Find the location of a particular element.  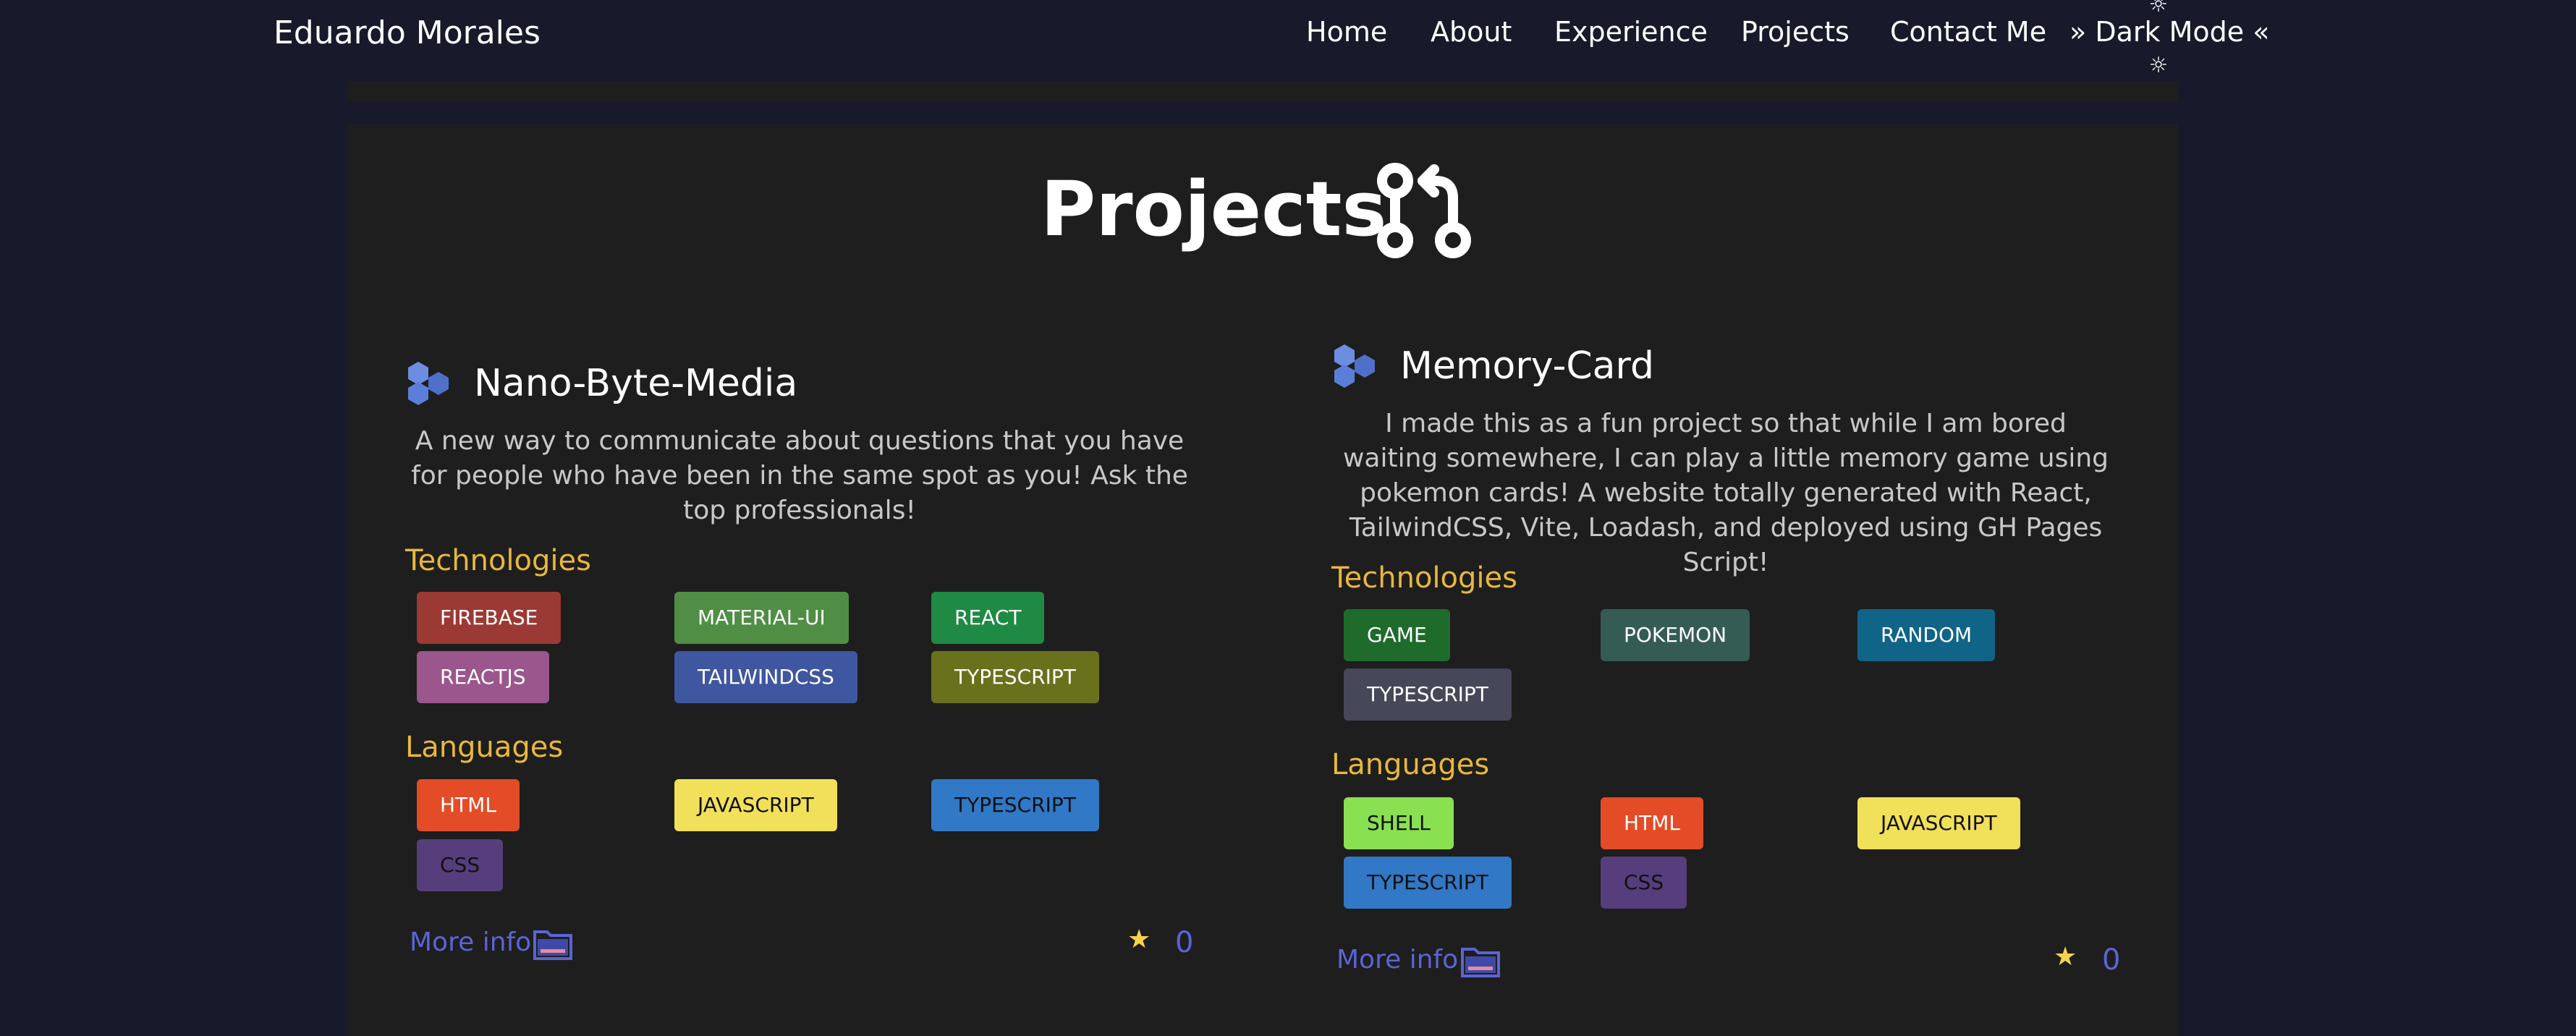

nav-experience: Experience is located at coordinates (1631, 32).